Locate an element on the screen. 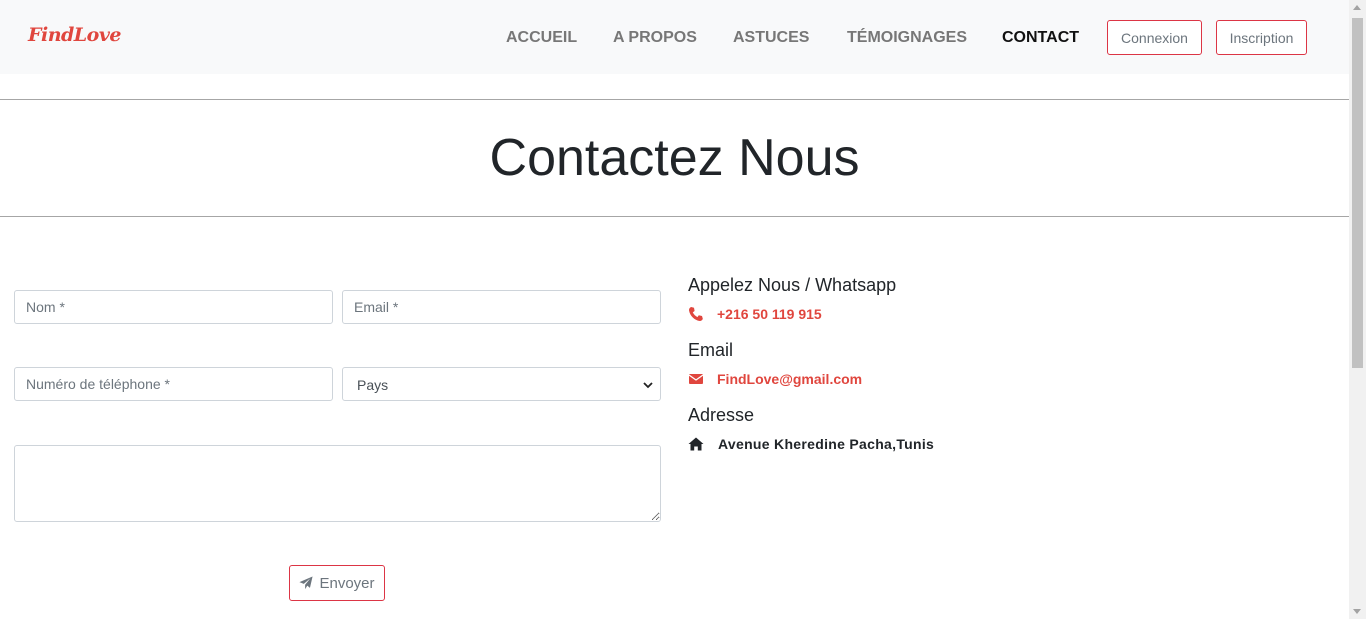 Image resolution: width=1366 pixels, height=619 pixels. nav-link-temoignages: TÉMOIGNAGES is located at coordinates (907, 38).